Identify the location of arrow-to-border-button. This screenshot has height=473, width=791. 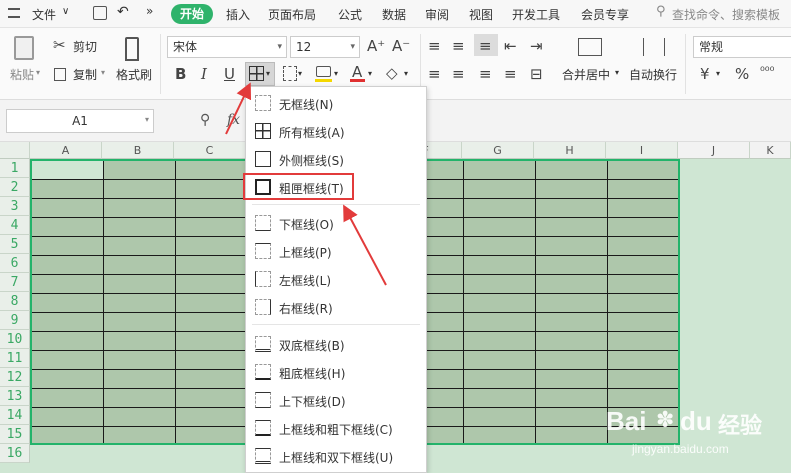
(238, 108).